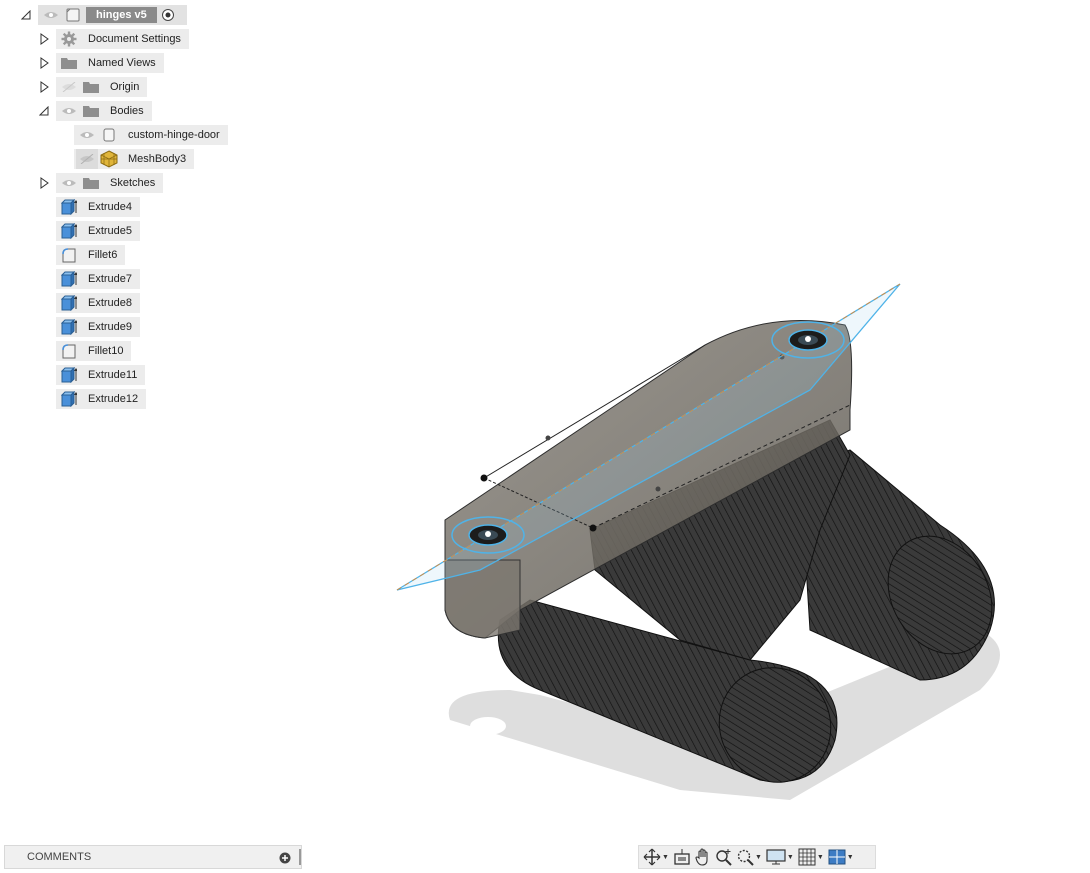 Image resolution: width=1090 pixels, height=873 pixels. I want to click on feature-label: Fillet10, so click(106, 351).